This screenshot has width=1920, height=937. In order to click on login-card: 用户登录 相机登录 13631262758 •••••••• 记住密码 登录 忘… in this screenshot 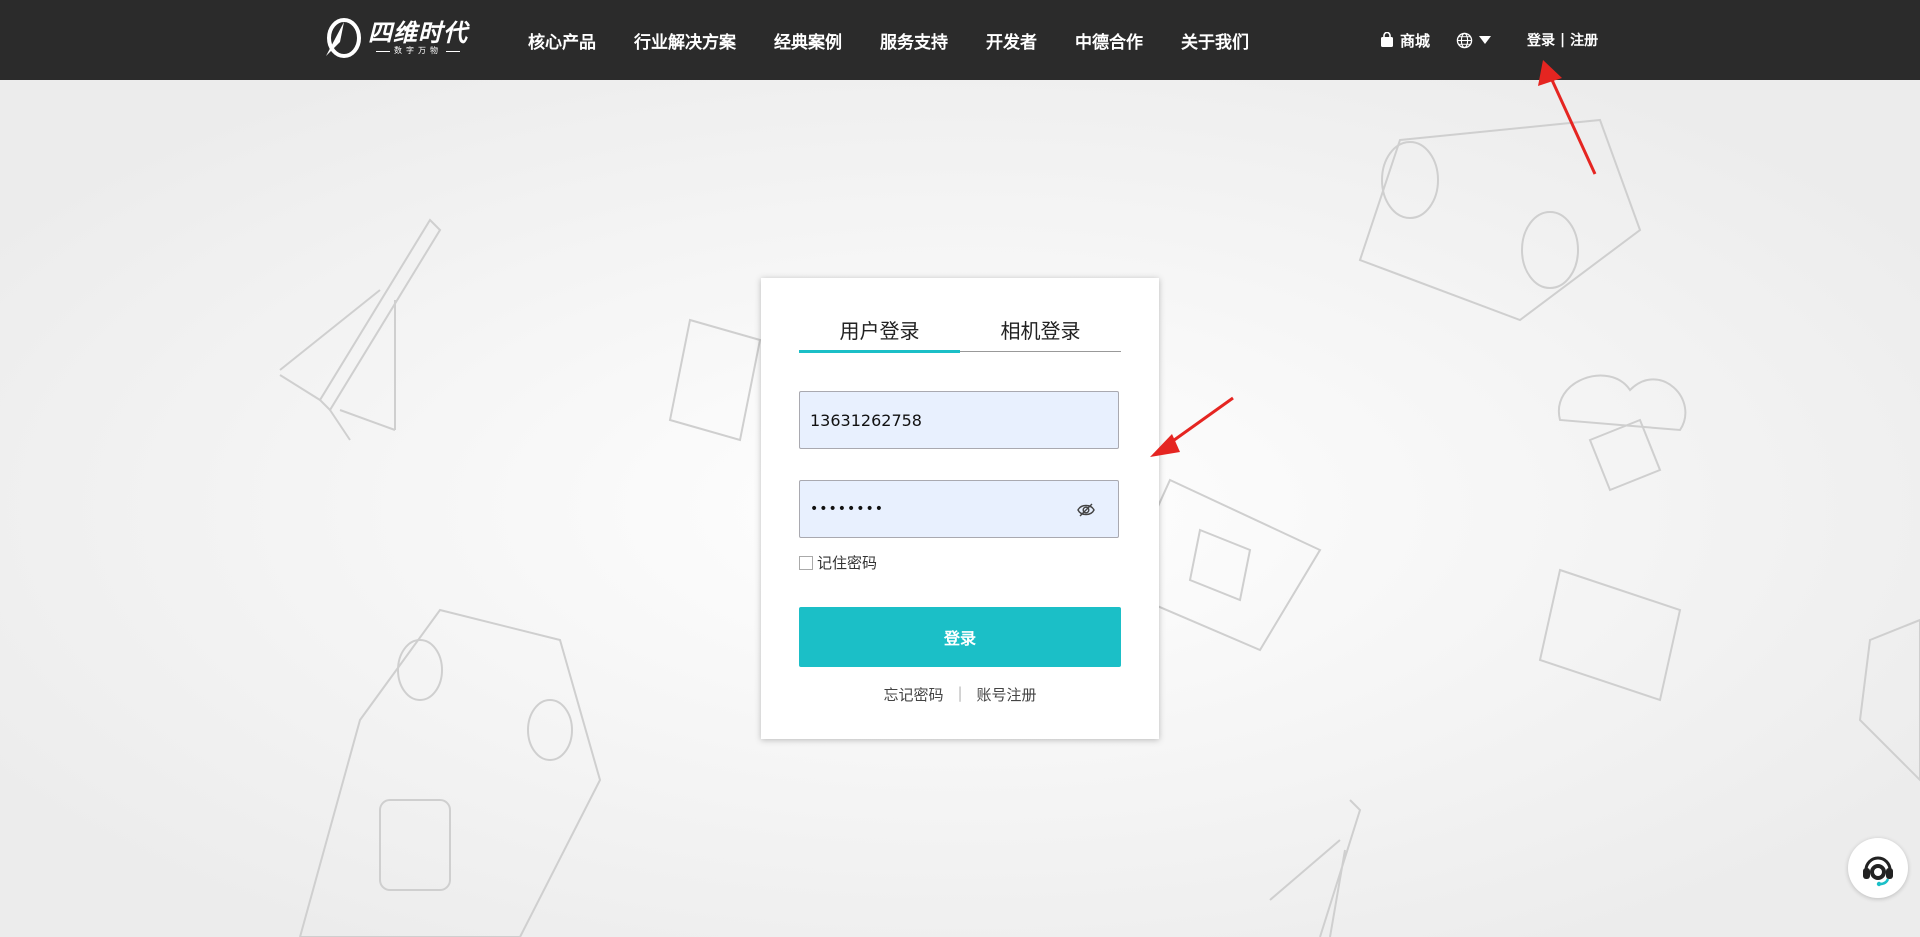, I will do `click(960, 508)`.